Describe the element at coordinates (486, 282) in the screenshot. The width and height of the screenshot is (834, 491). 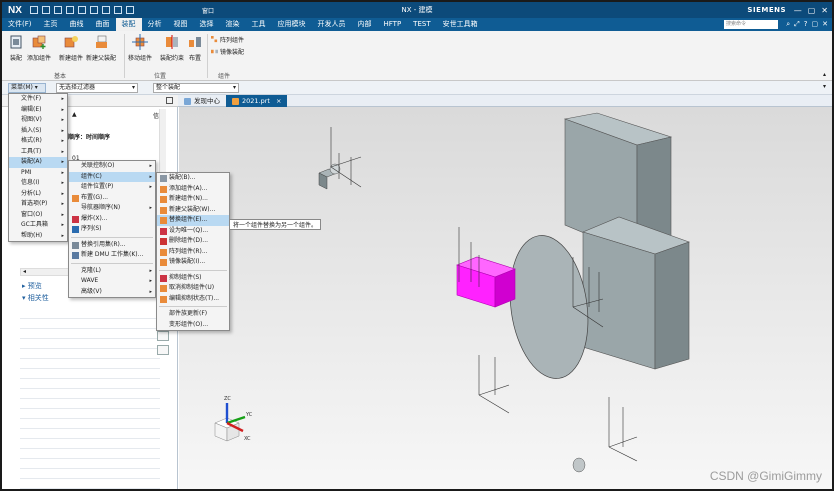
I see `highlighted-component` at that location.